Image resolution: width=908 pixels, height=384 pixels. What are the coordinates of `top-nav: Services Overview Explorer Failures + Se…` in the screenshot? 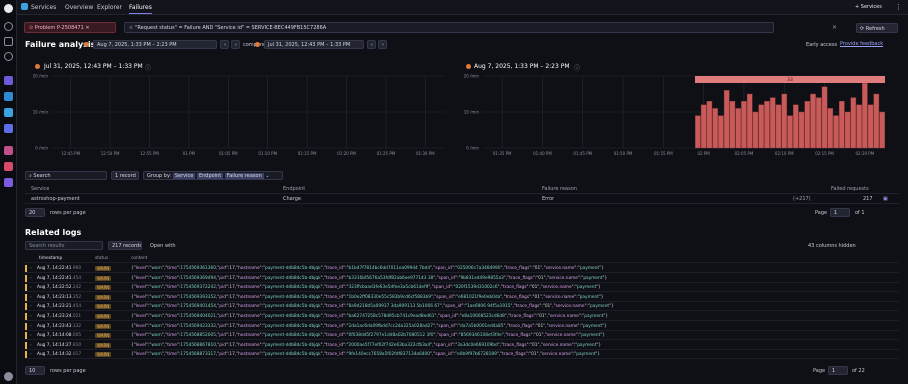 It's located at (462, 7).